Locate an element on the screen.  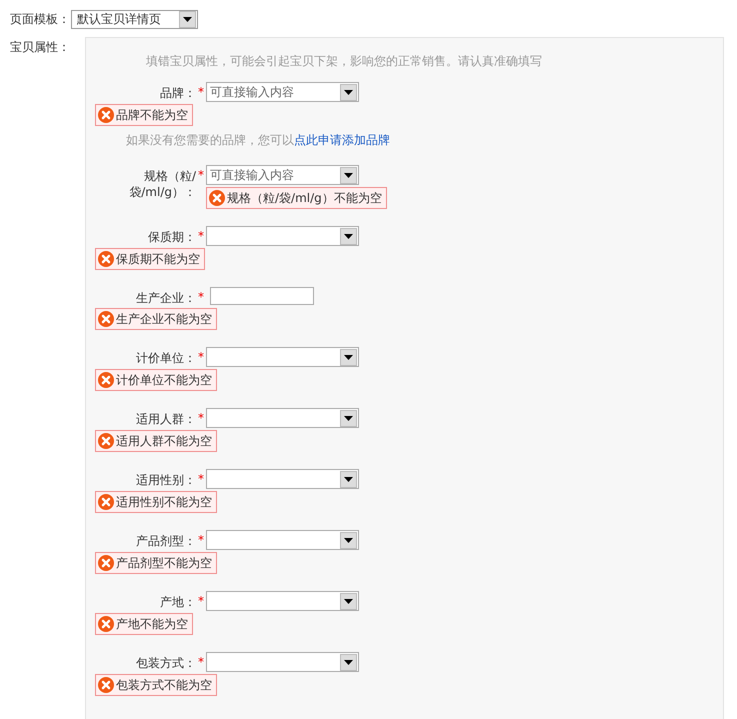
field-label: 适用人群： is located at coordinates (165, 419).